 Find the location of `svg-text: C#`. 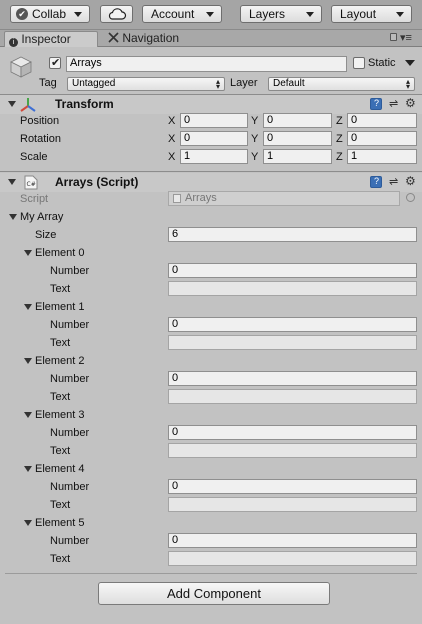

svg-text: C# is located at coordinates (31, 184).